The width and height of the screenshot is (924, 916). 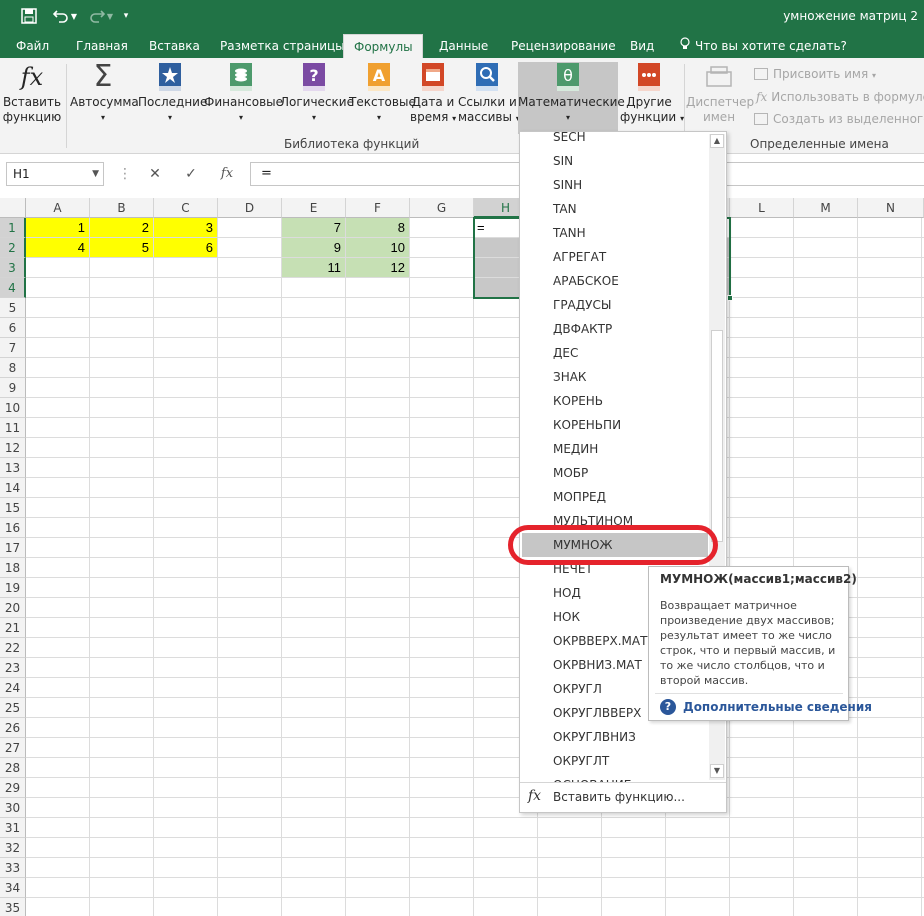 What do you see at coordinates (55, 174) in the screenshot?
I see `name-box: H1 ▼` at bounding box center [55, 174].